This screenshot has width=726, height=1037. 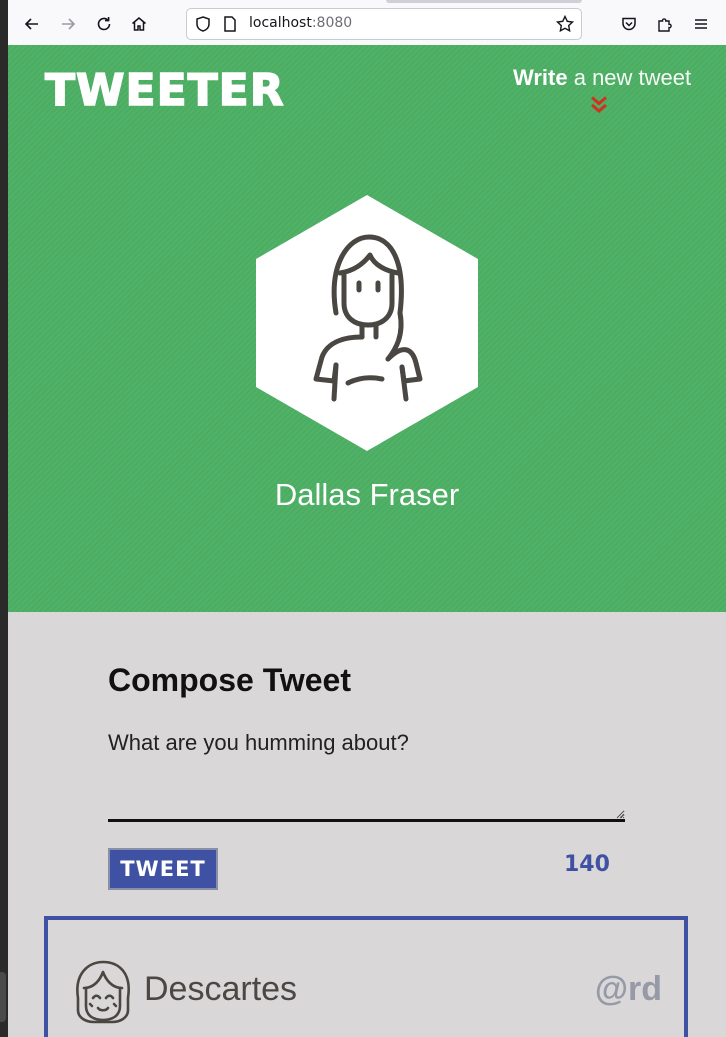 What do you see at coordinates (367, 494) in the screenshot?
I see `profile-name: Dallas Fraser` at bounding box center [367, 494].